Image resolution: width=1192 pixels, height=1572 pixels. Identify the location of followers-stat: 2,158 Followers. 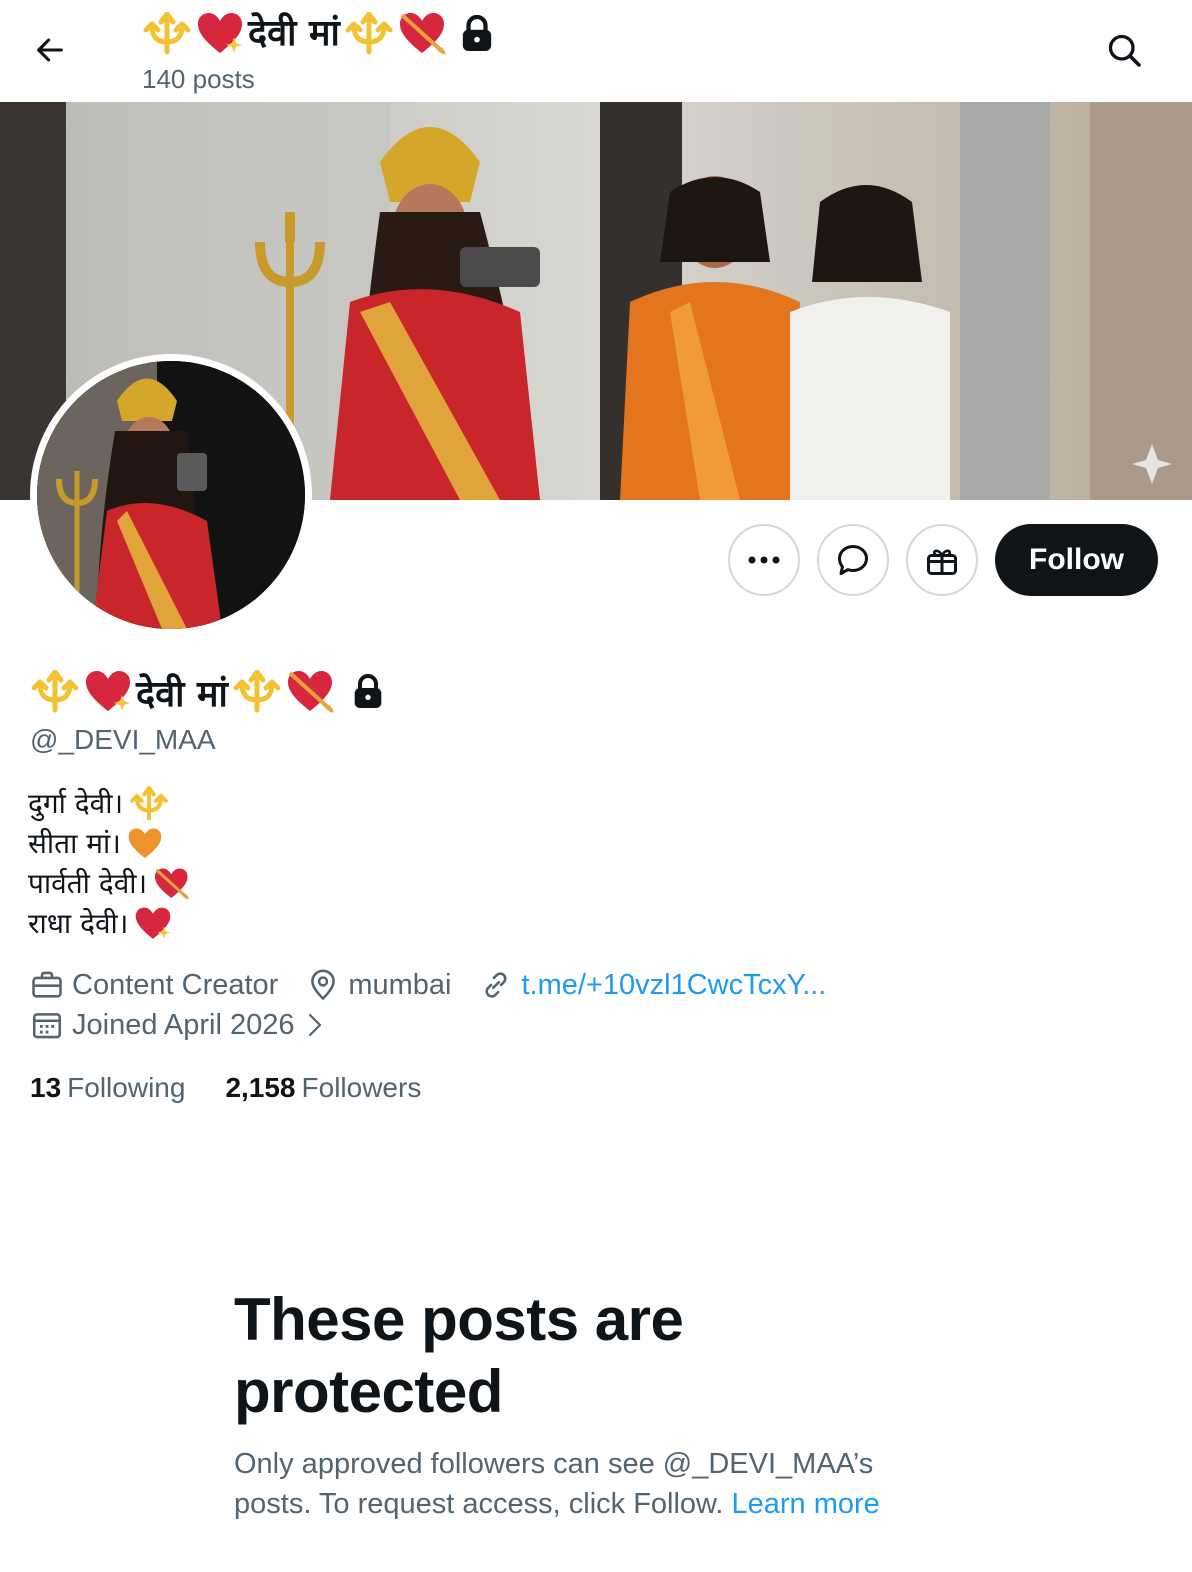
(323, 1088).